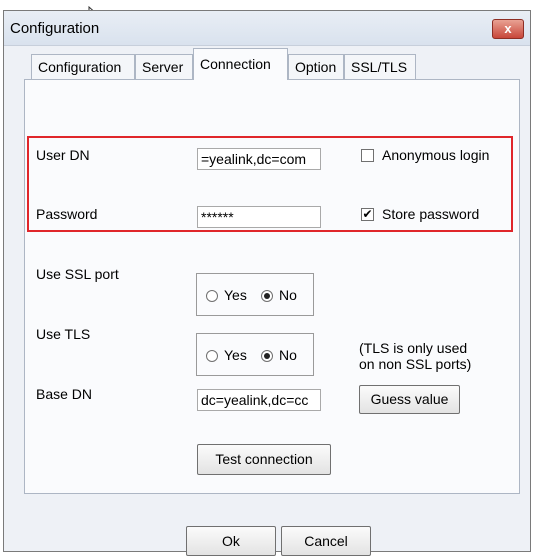 The width and height of the screenshot is (533, 556). Describe the element at coordinates (212, 356) in the screenshot. I see `tls-yes-radio` at that location.